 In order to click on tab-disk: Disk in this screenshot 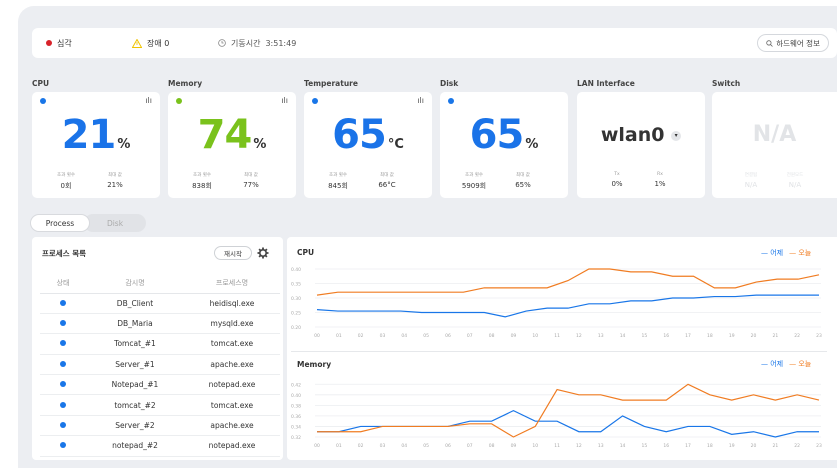, I will do `click(115, 223)`.